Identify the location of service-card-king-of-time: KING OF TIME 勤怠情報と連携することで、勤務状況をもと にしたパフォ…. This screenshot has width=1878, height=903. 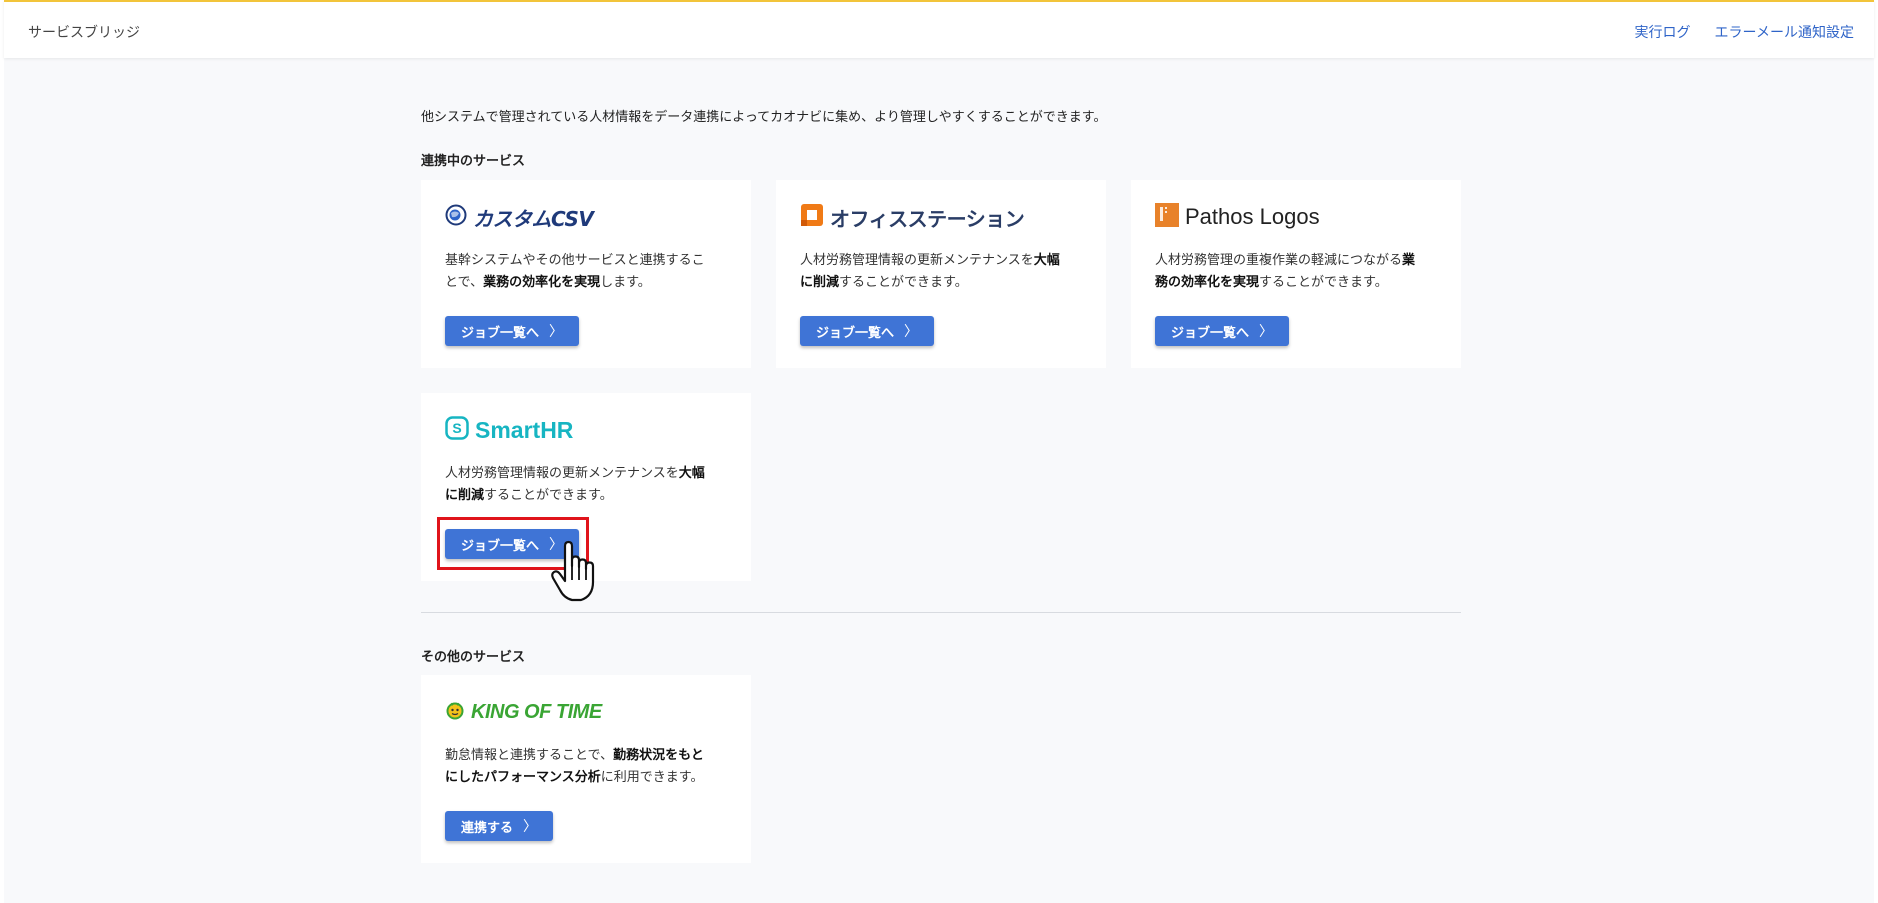
(586, 769).